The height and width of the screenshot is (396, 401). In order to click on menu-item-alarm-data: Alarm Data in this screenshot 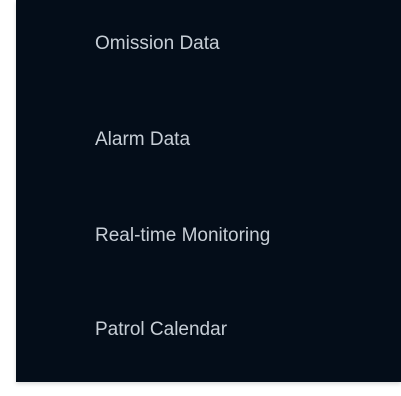, I will do `click(208, 140)`.